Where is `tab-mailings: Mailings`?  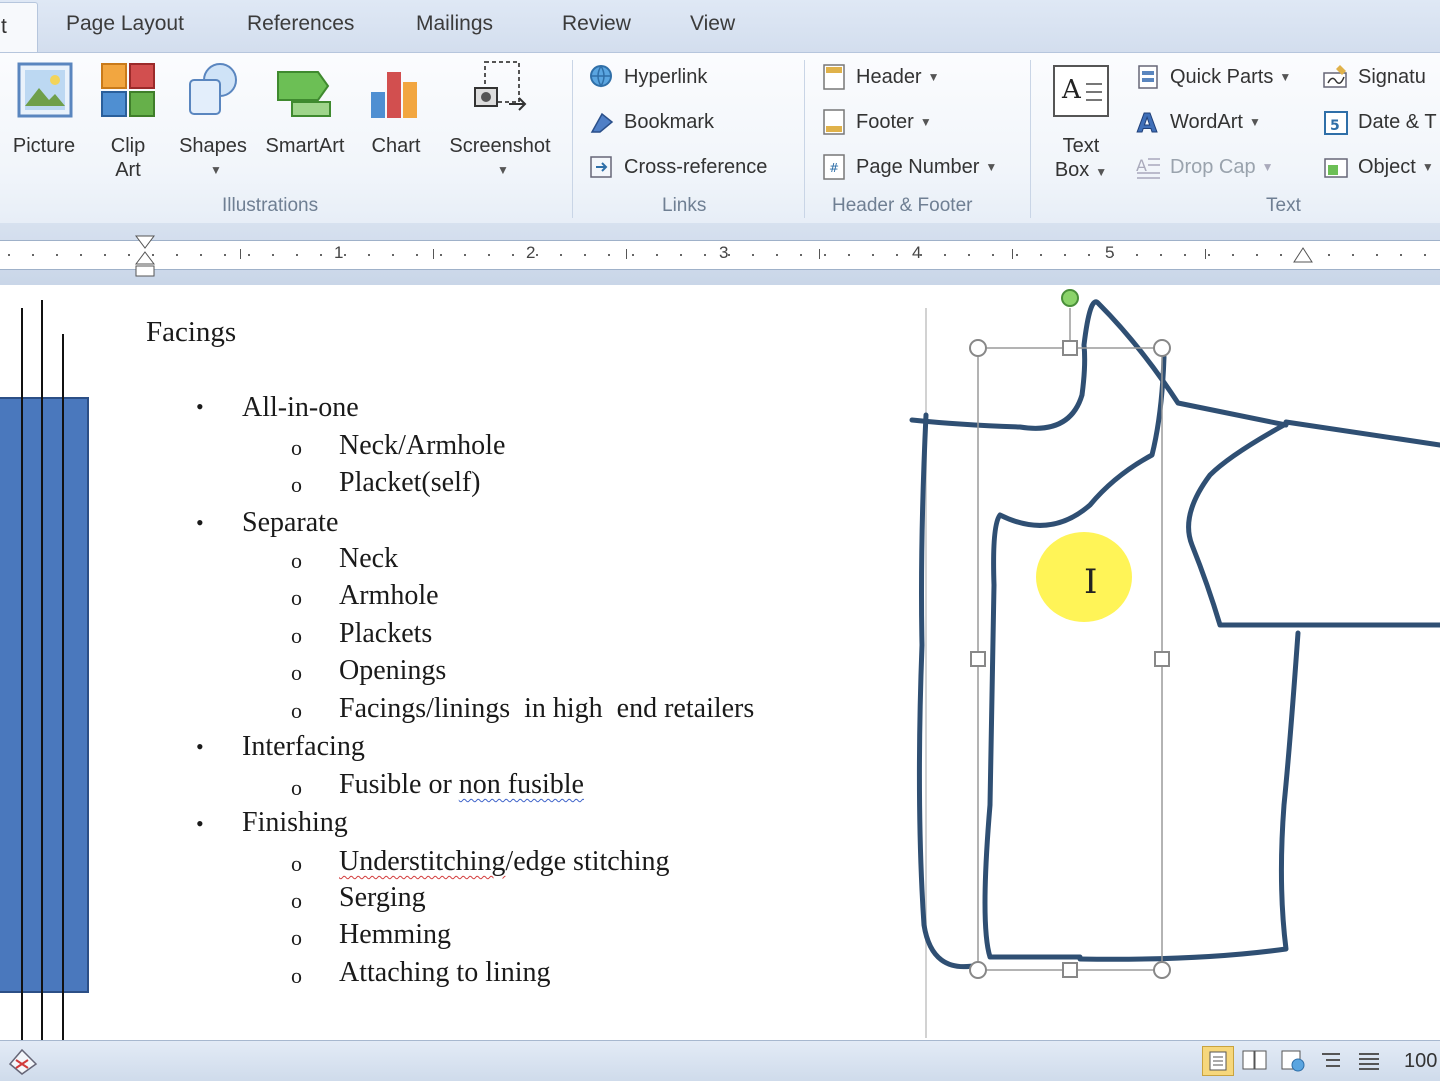 tab-mailings: Mailings is located at coordinates (454, 24).